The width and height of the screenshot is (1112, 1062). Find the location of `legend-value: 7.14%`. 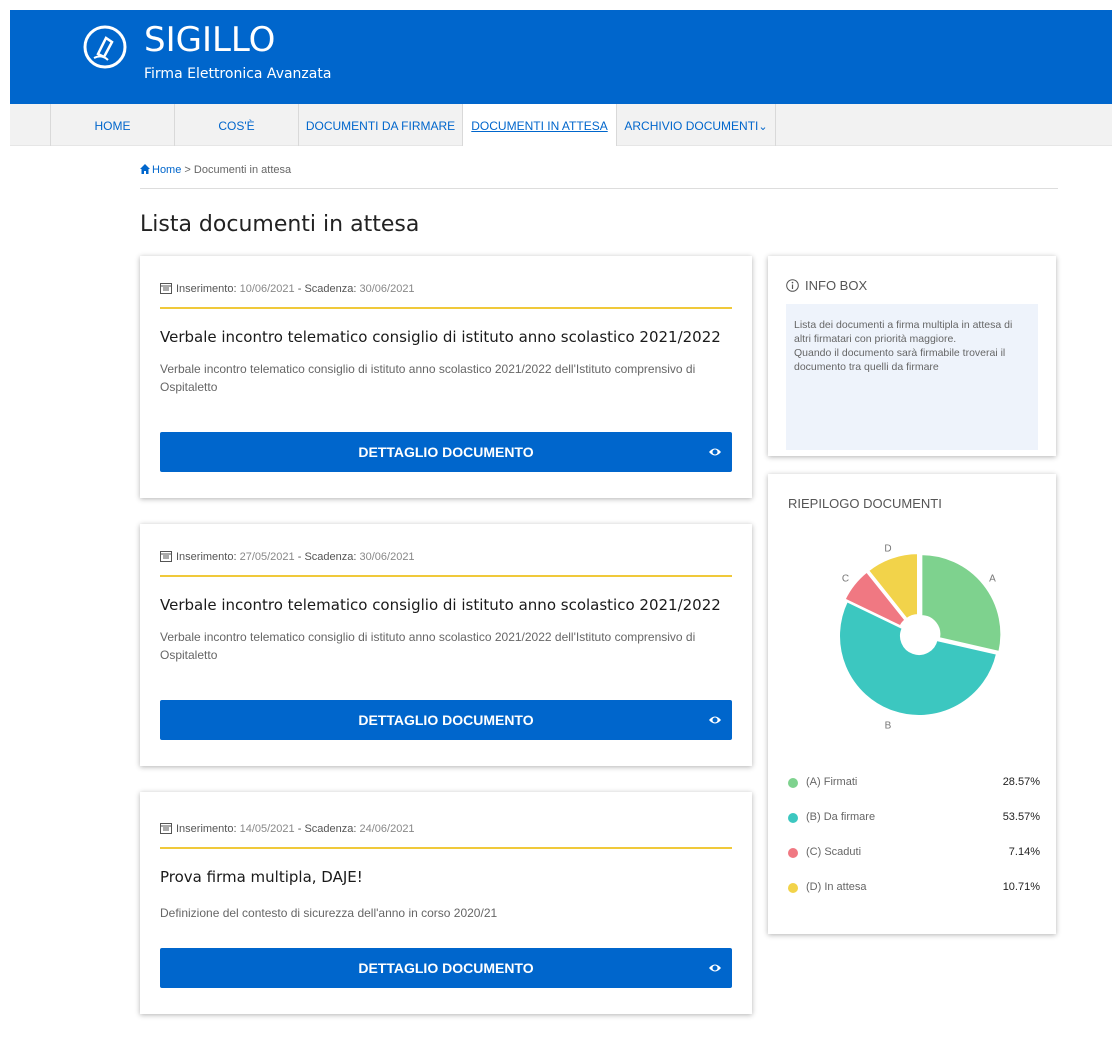

legend-value: 7.14% is located at coordinates (1024, 852).